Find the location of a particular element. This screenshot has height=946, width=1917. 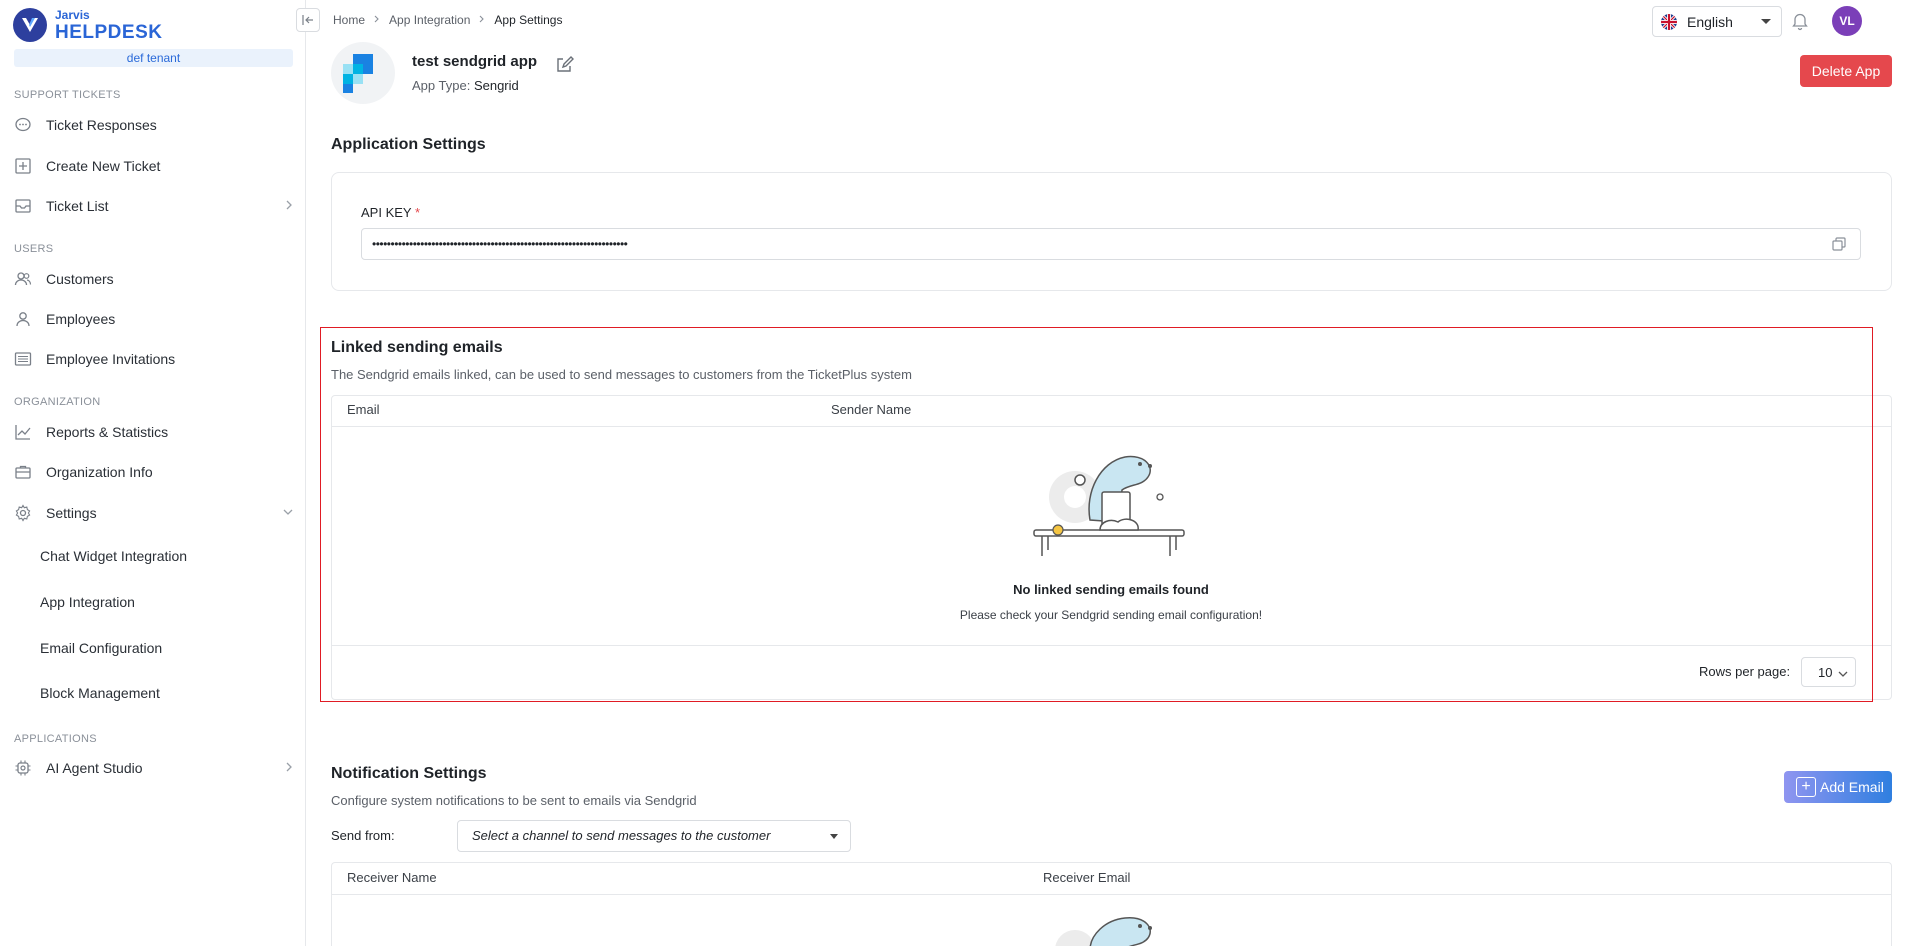

briefcase-icon is located at coordinates (23, 472).